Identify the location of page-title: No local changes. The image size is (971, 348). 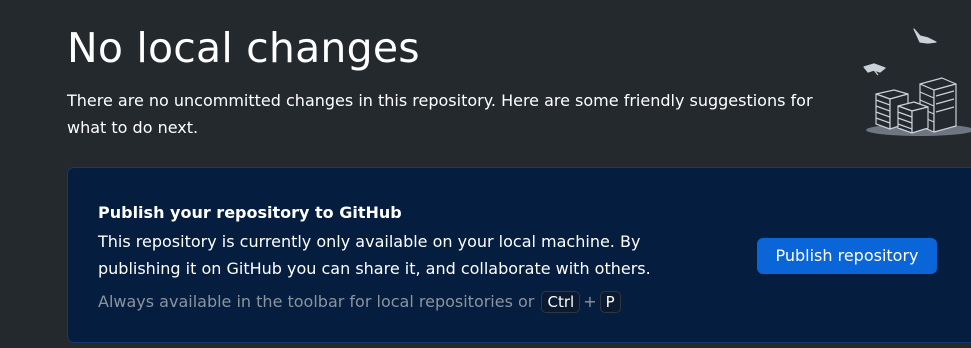
(243, 48).